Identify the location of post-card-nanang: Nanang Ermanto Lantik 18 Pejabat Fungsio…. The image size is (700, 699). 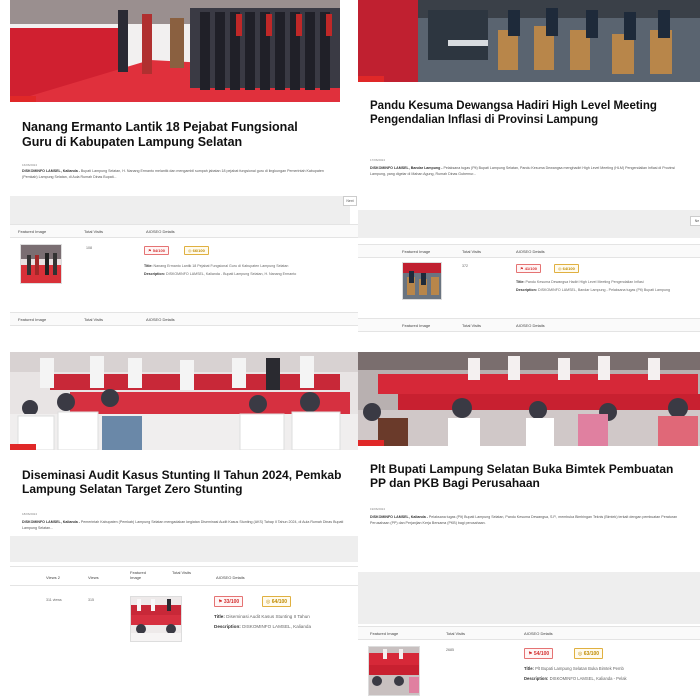
(175, 100).